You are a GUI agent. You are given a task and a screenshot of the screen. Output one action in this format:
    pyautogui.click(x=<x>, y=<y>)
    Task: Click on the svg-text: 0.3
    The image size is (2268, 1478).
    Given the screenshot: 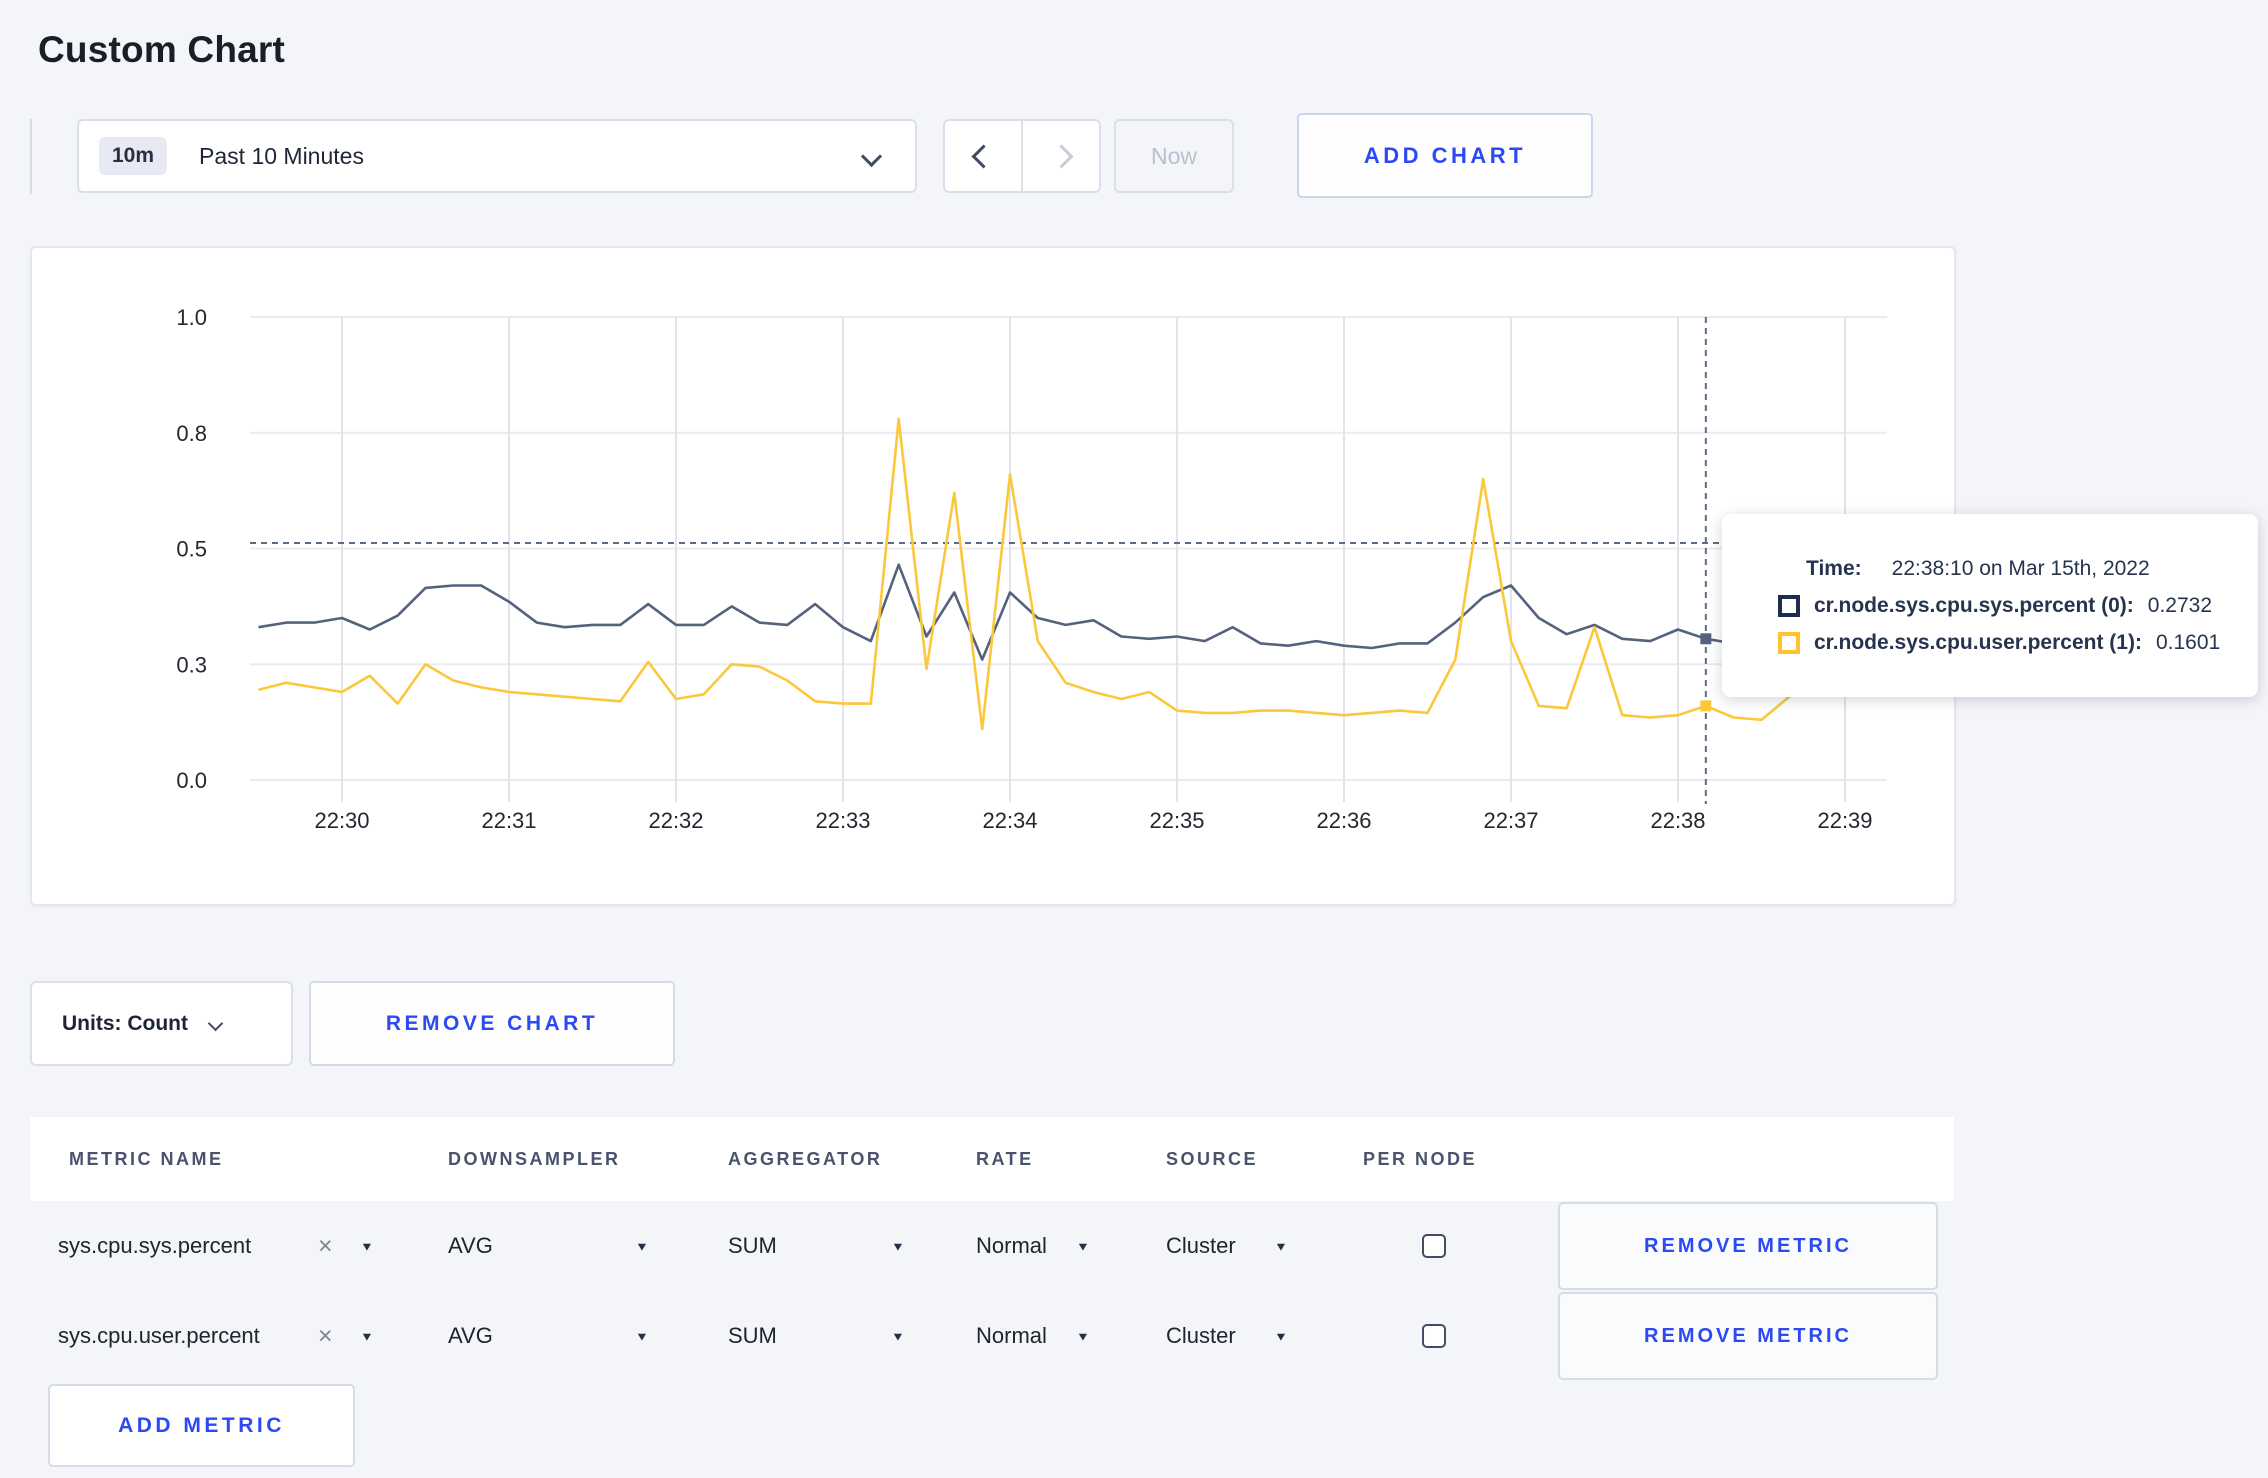 What is the action you would take?
    pyautogui.click(x=191, y=664)
    